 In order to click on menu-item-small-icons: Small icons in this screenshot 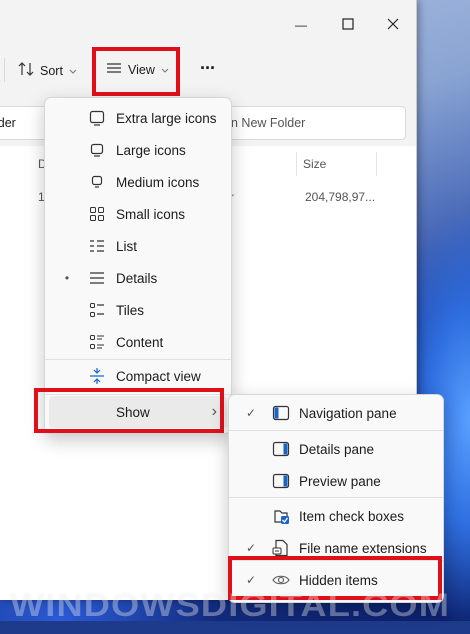, I will do `click(138, 214)`.